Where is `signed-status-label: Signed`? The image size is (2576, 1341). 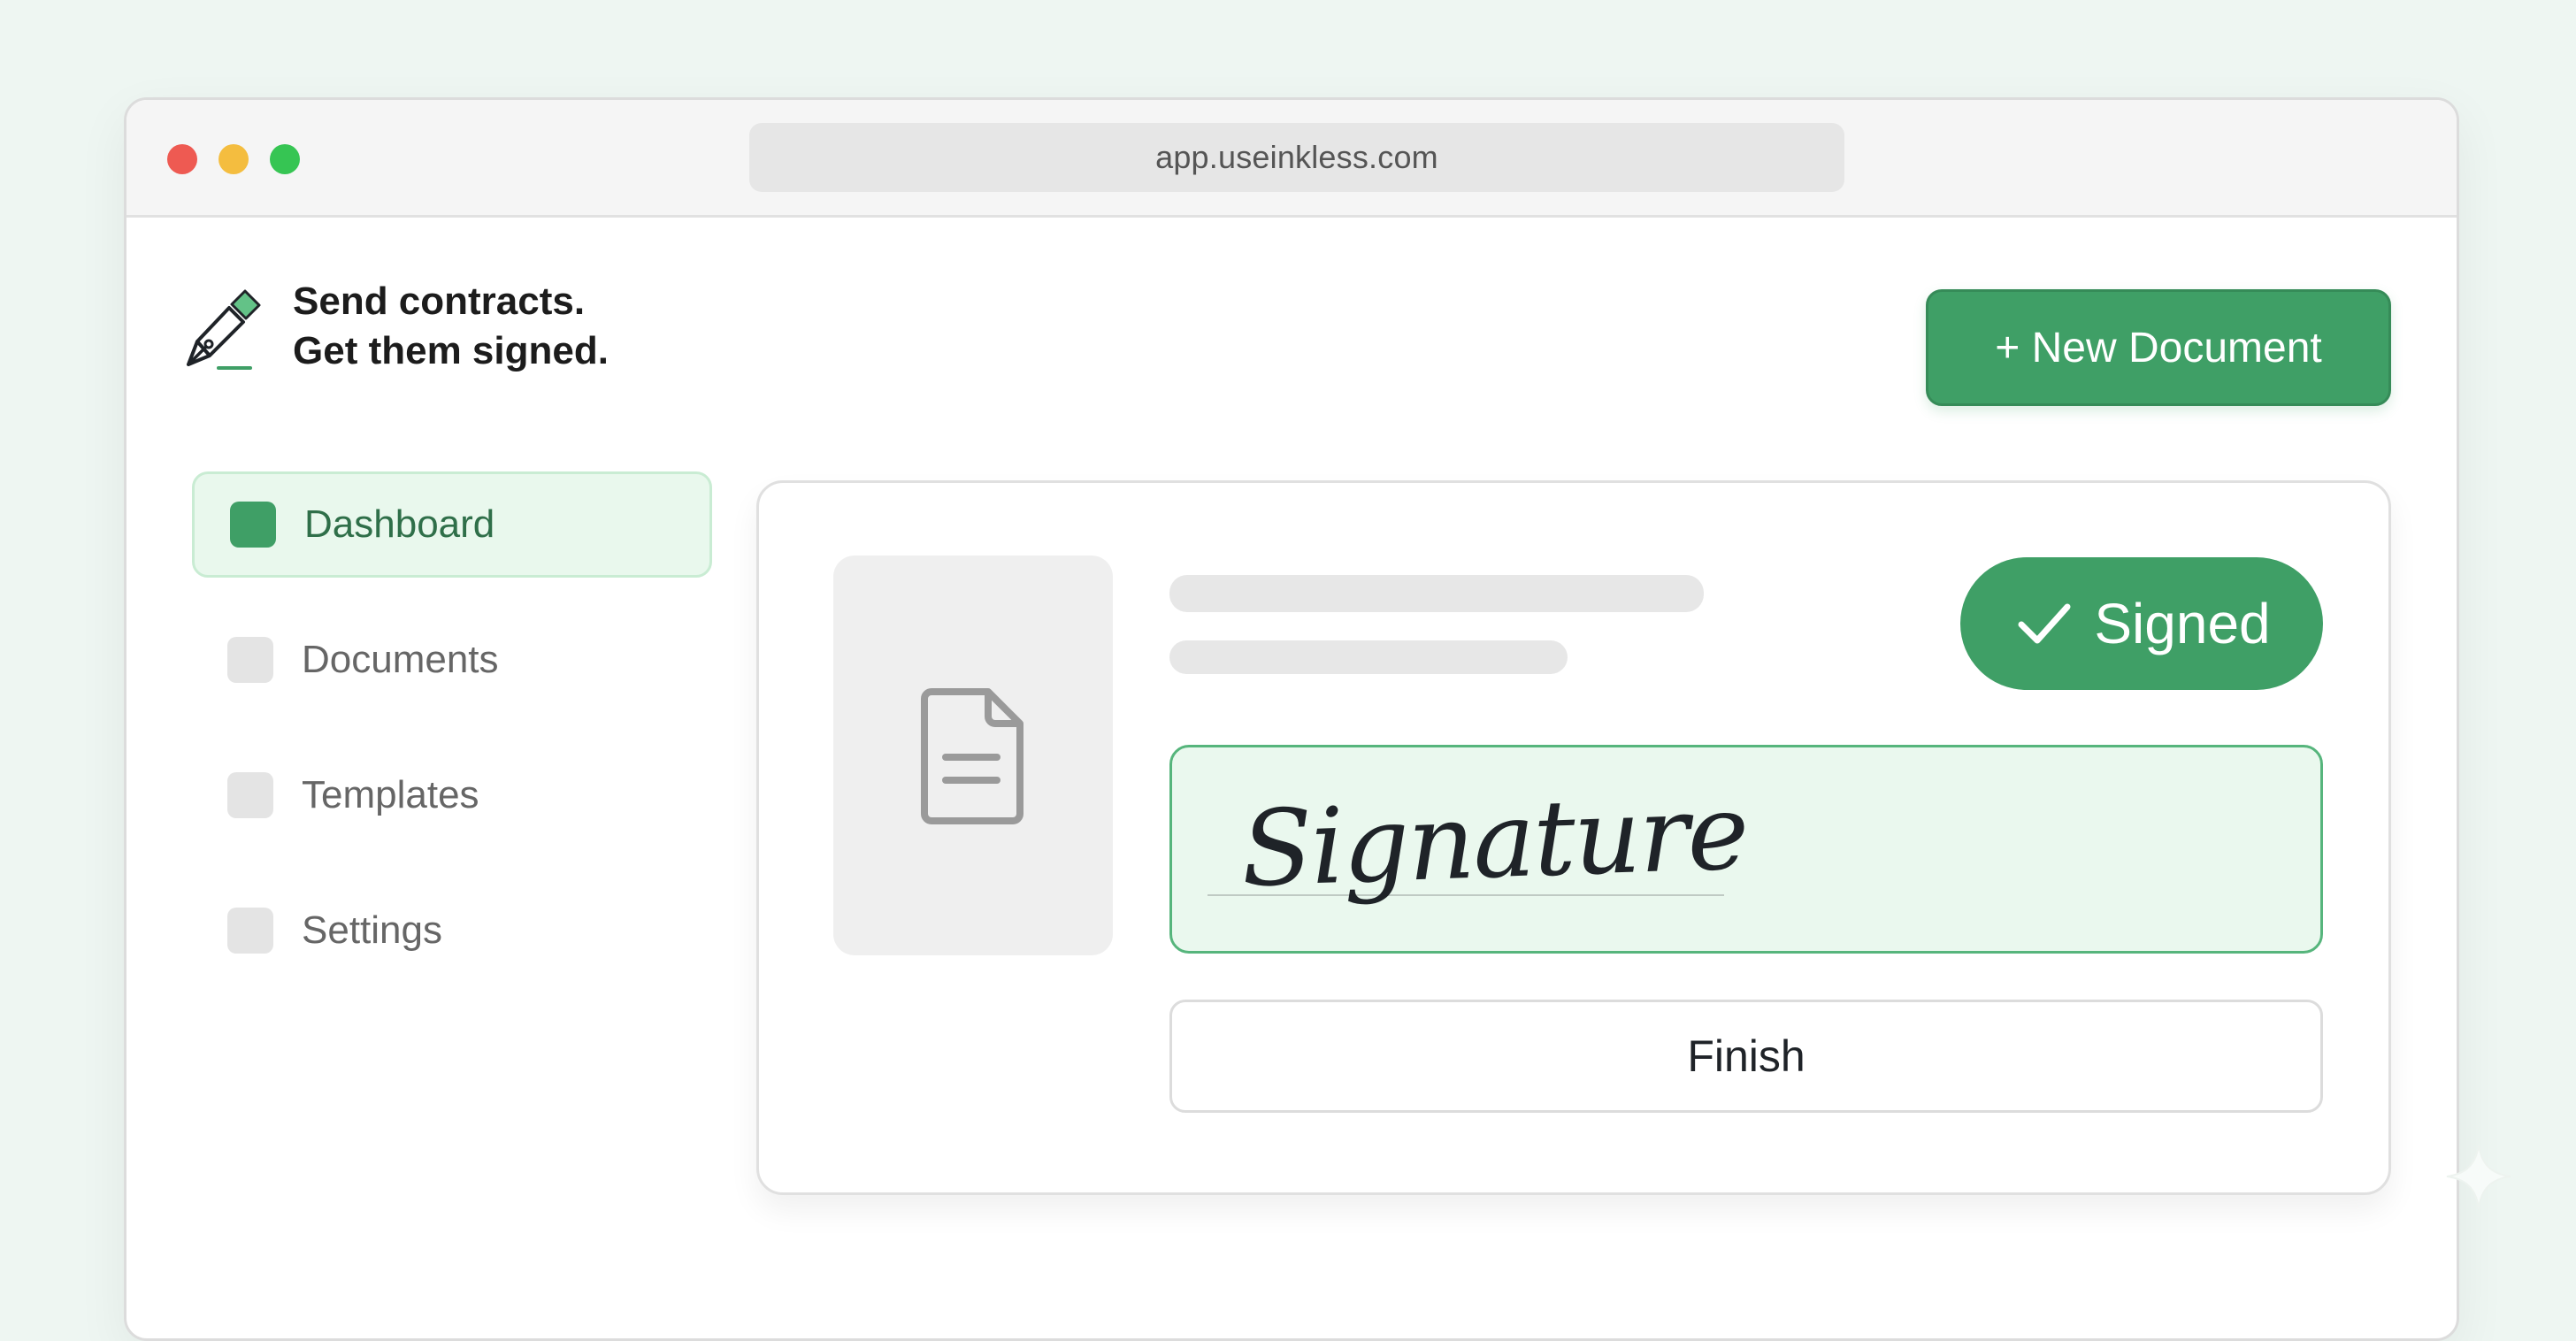 signed-status-label: Signed is located at coordinates (2182, 623).